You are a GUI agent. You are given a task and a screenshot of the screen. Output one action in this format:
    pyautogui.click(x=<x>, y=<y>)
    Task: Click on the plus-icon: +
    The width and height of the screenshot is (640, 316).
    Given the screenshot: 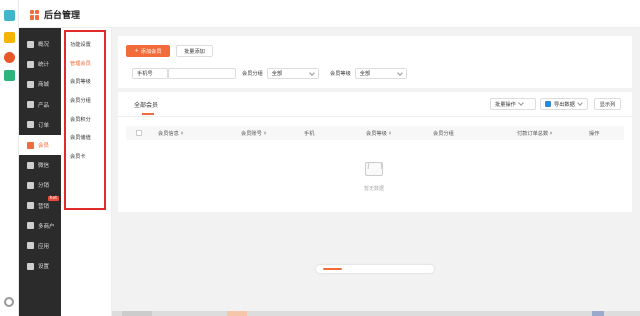 What is the action you would take?
    pyautogui.click(x=136, y=51)
    